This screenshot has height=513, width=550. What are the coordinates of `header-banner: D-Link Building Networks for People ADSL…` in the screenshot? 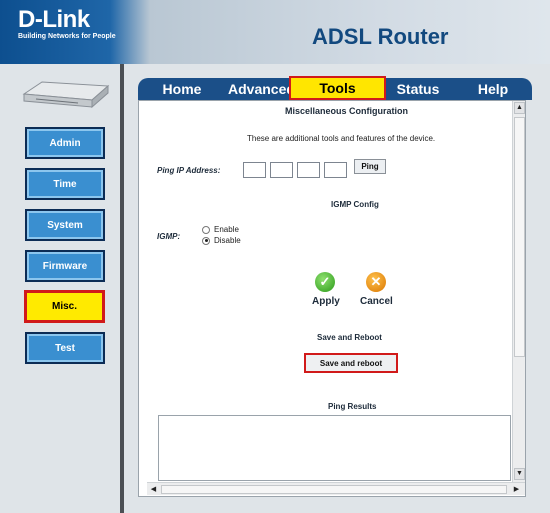 It's located at (275, 32).